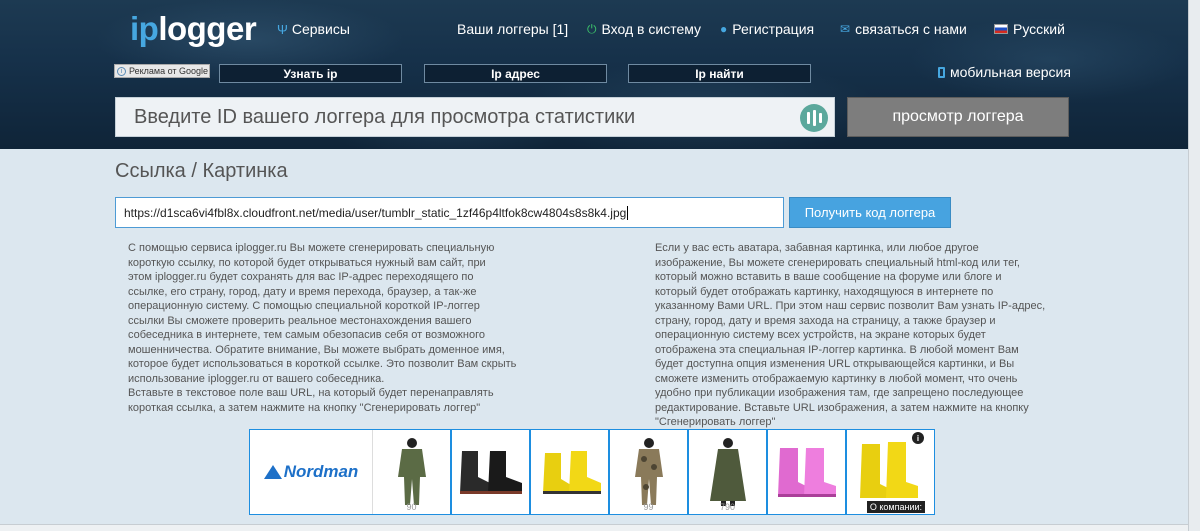  I want to click on mobile-label: мобильная версия, so click(1010, 72).